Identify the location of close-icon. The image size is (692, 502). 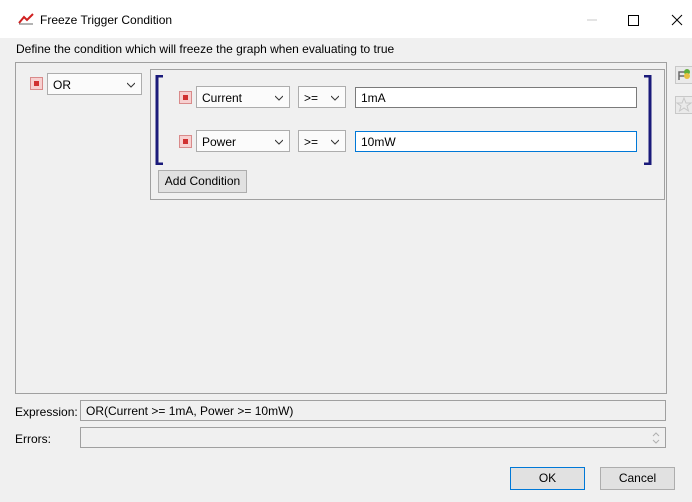
(677, 20).